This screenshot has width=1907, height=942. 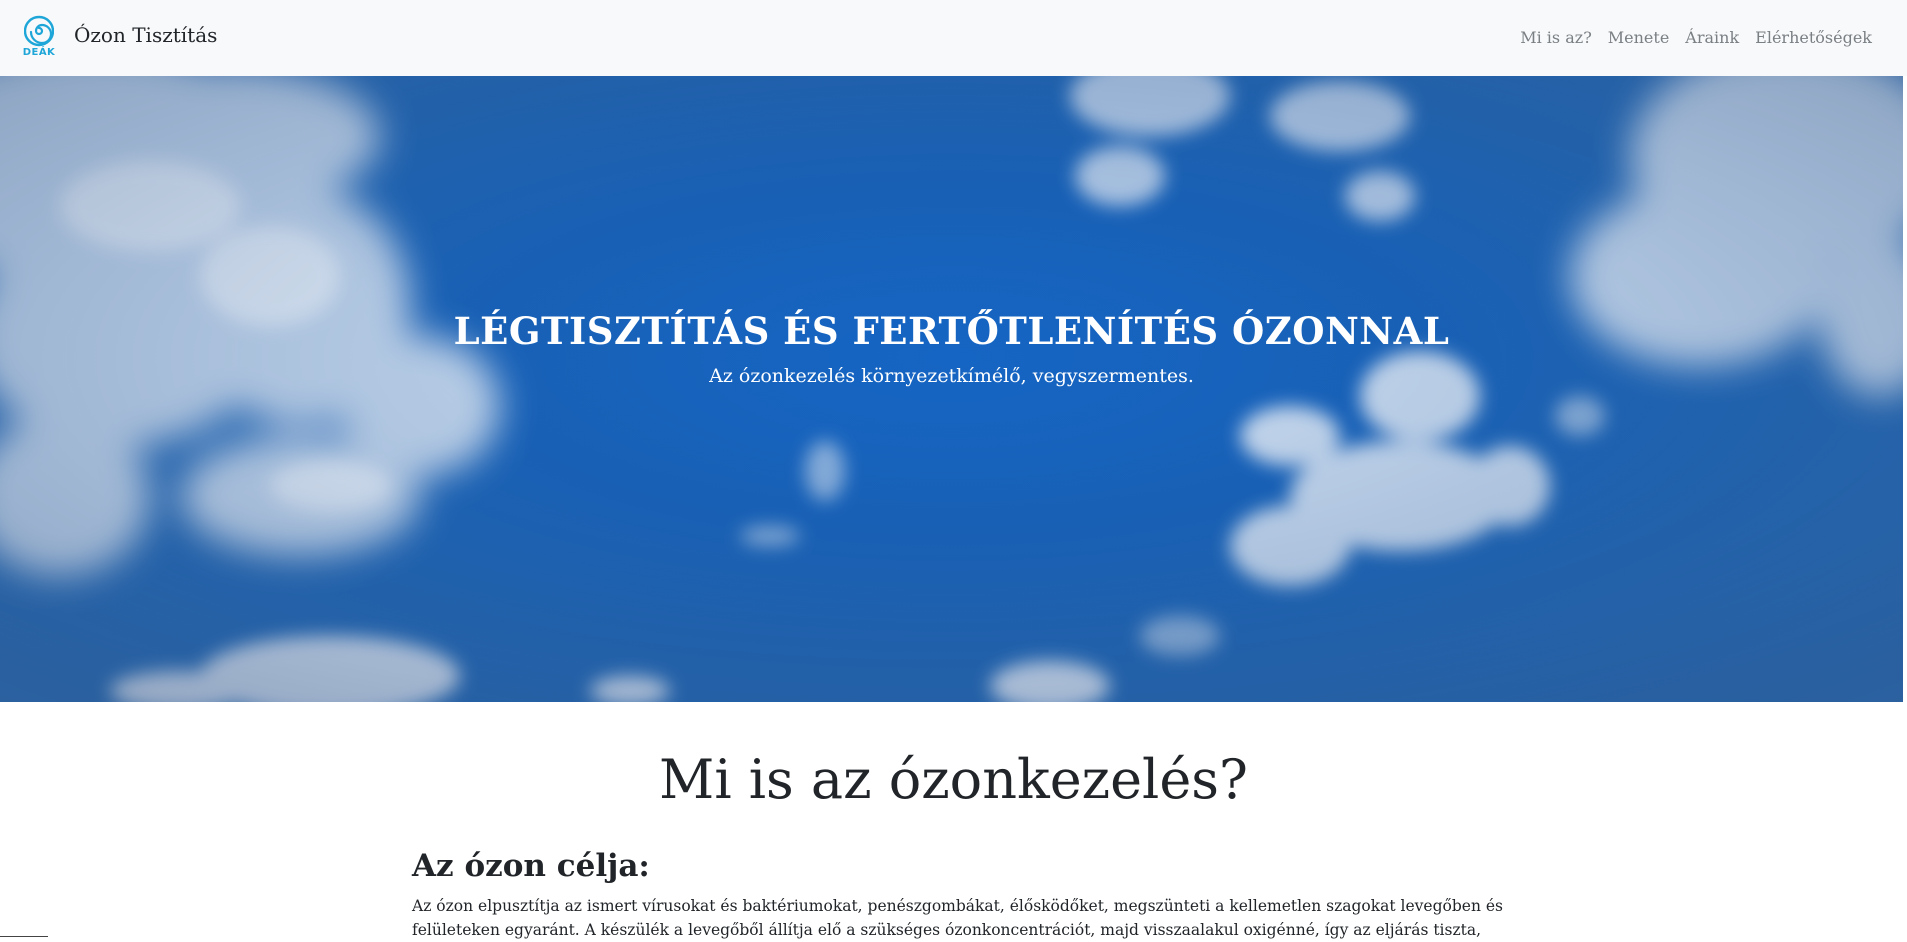 I want to click on brand-link: DEÁK Ózon Tisztítás, so click(x=120, y=38).